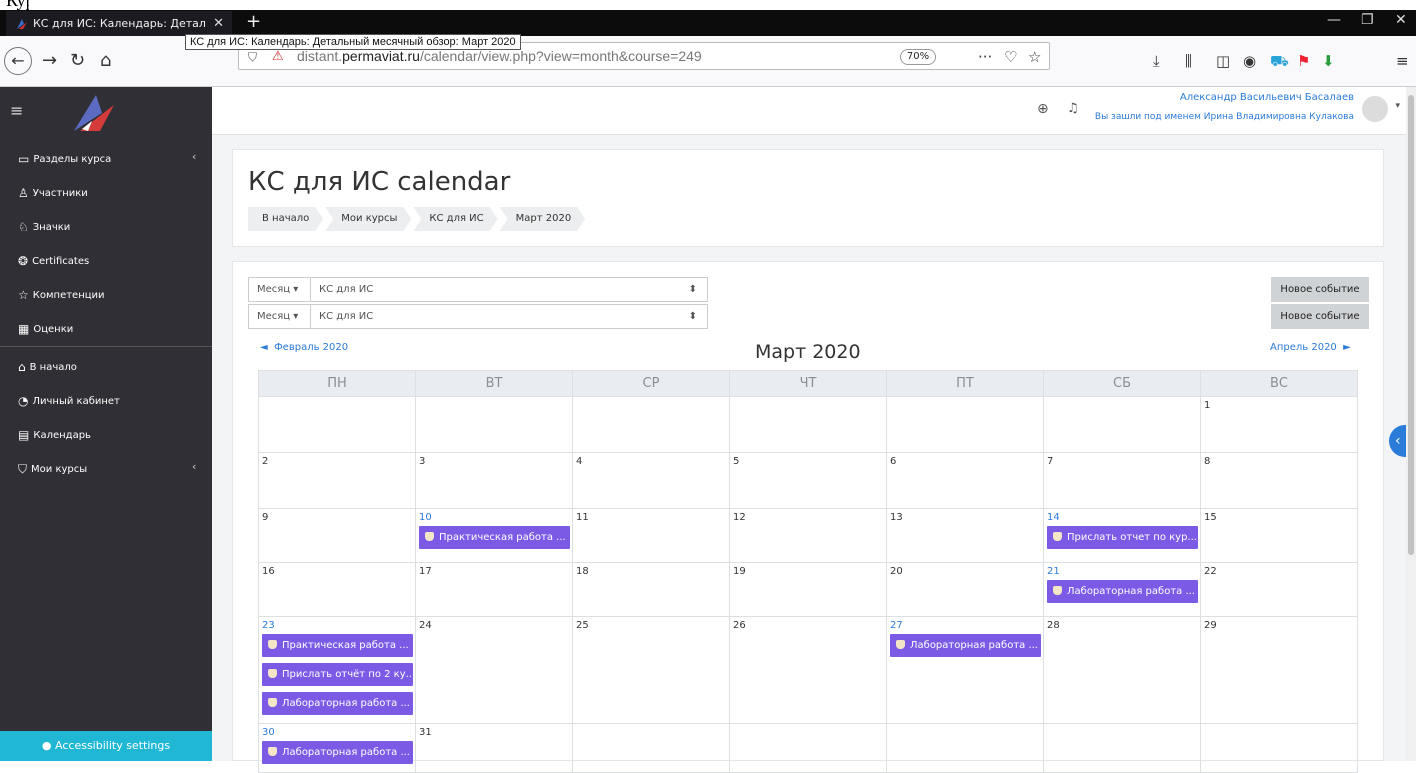  What do you see at coordinates (494, 670) in the screenshot?
I see `day-cell: 24` at bounding box center [494, 670].